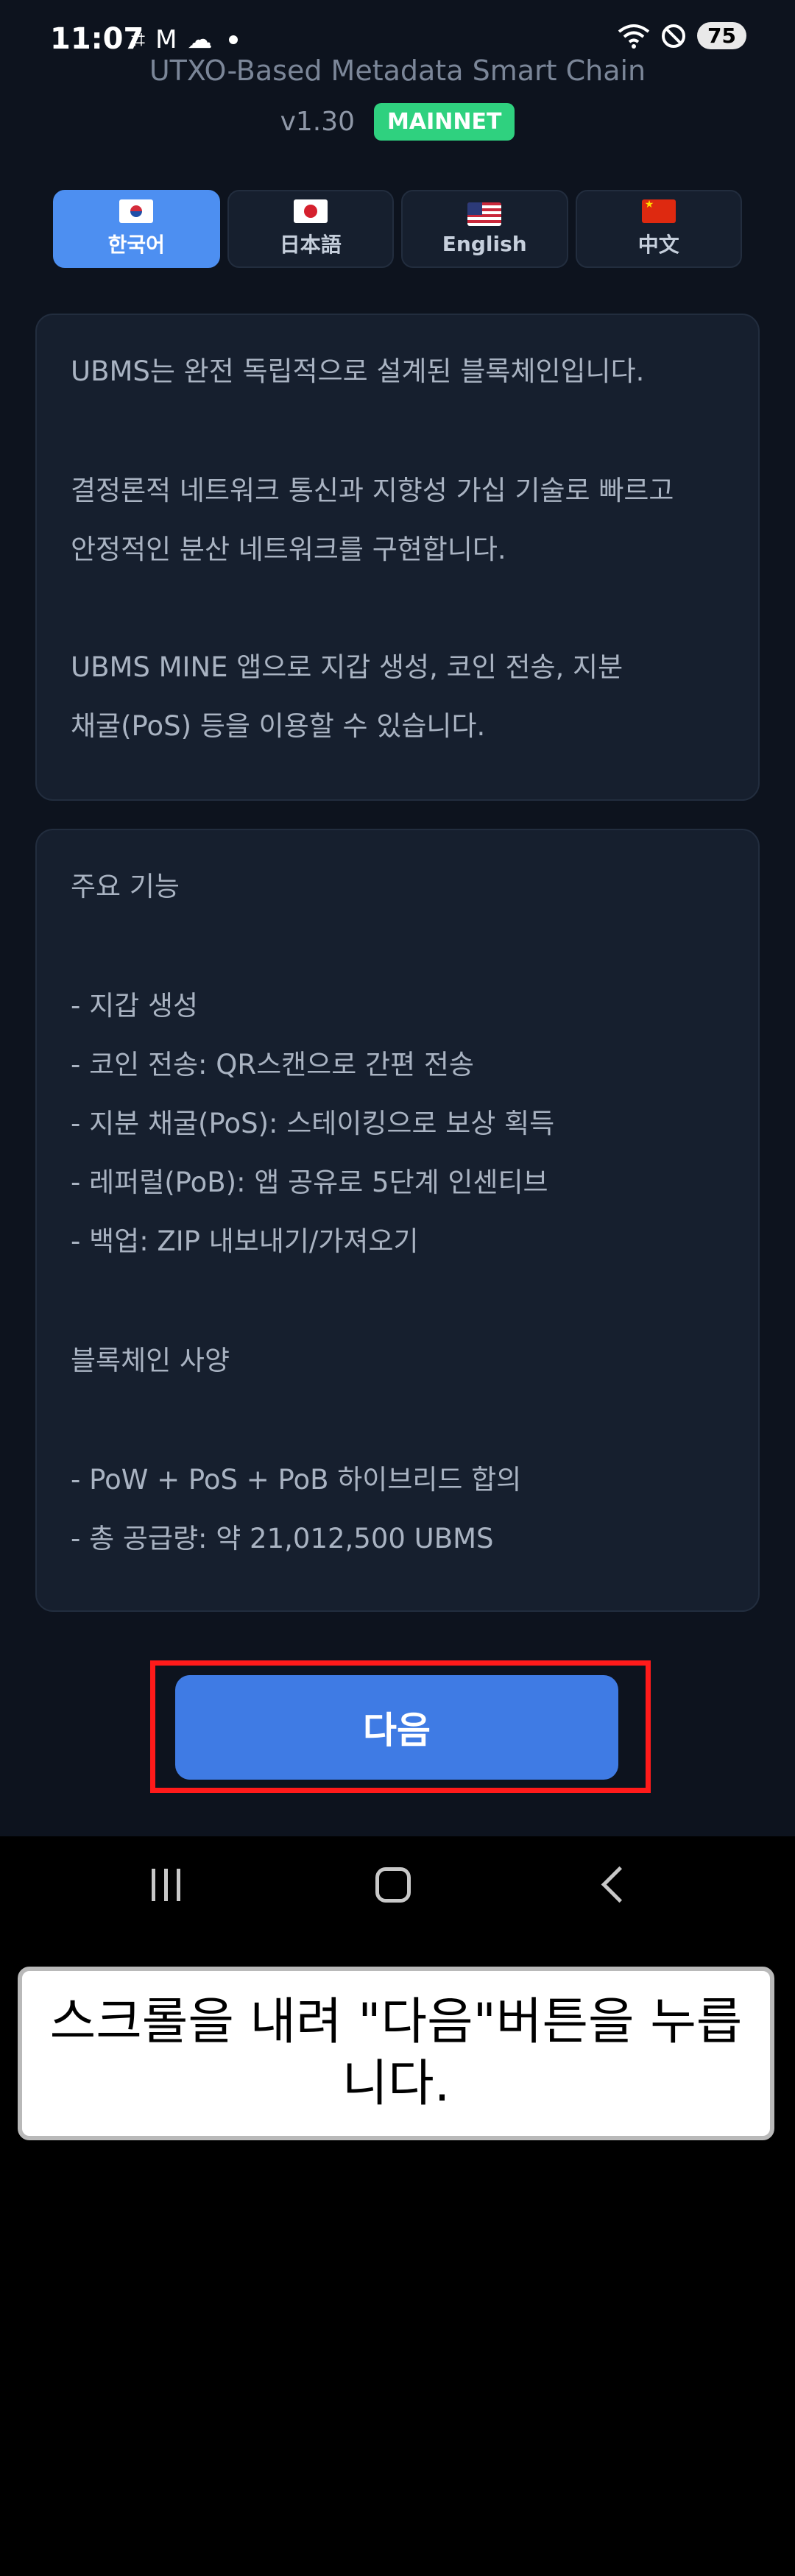  Describe the element at coordinates (233, 39) in the screenshot. I see `dot-icon` at that location.